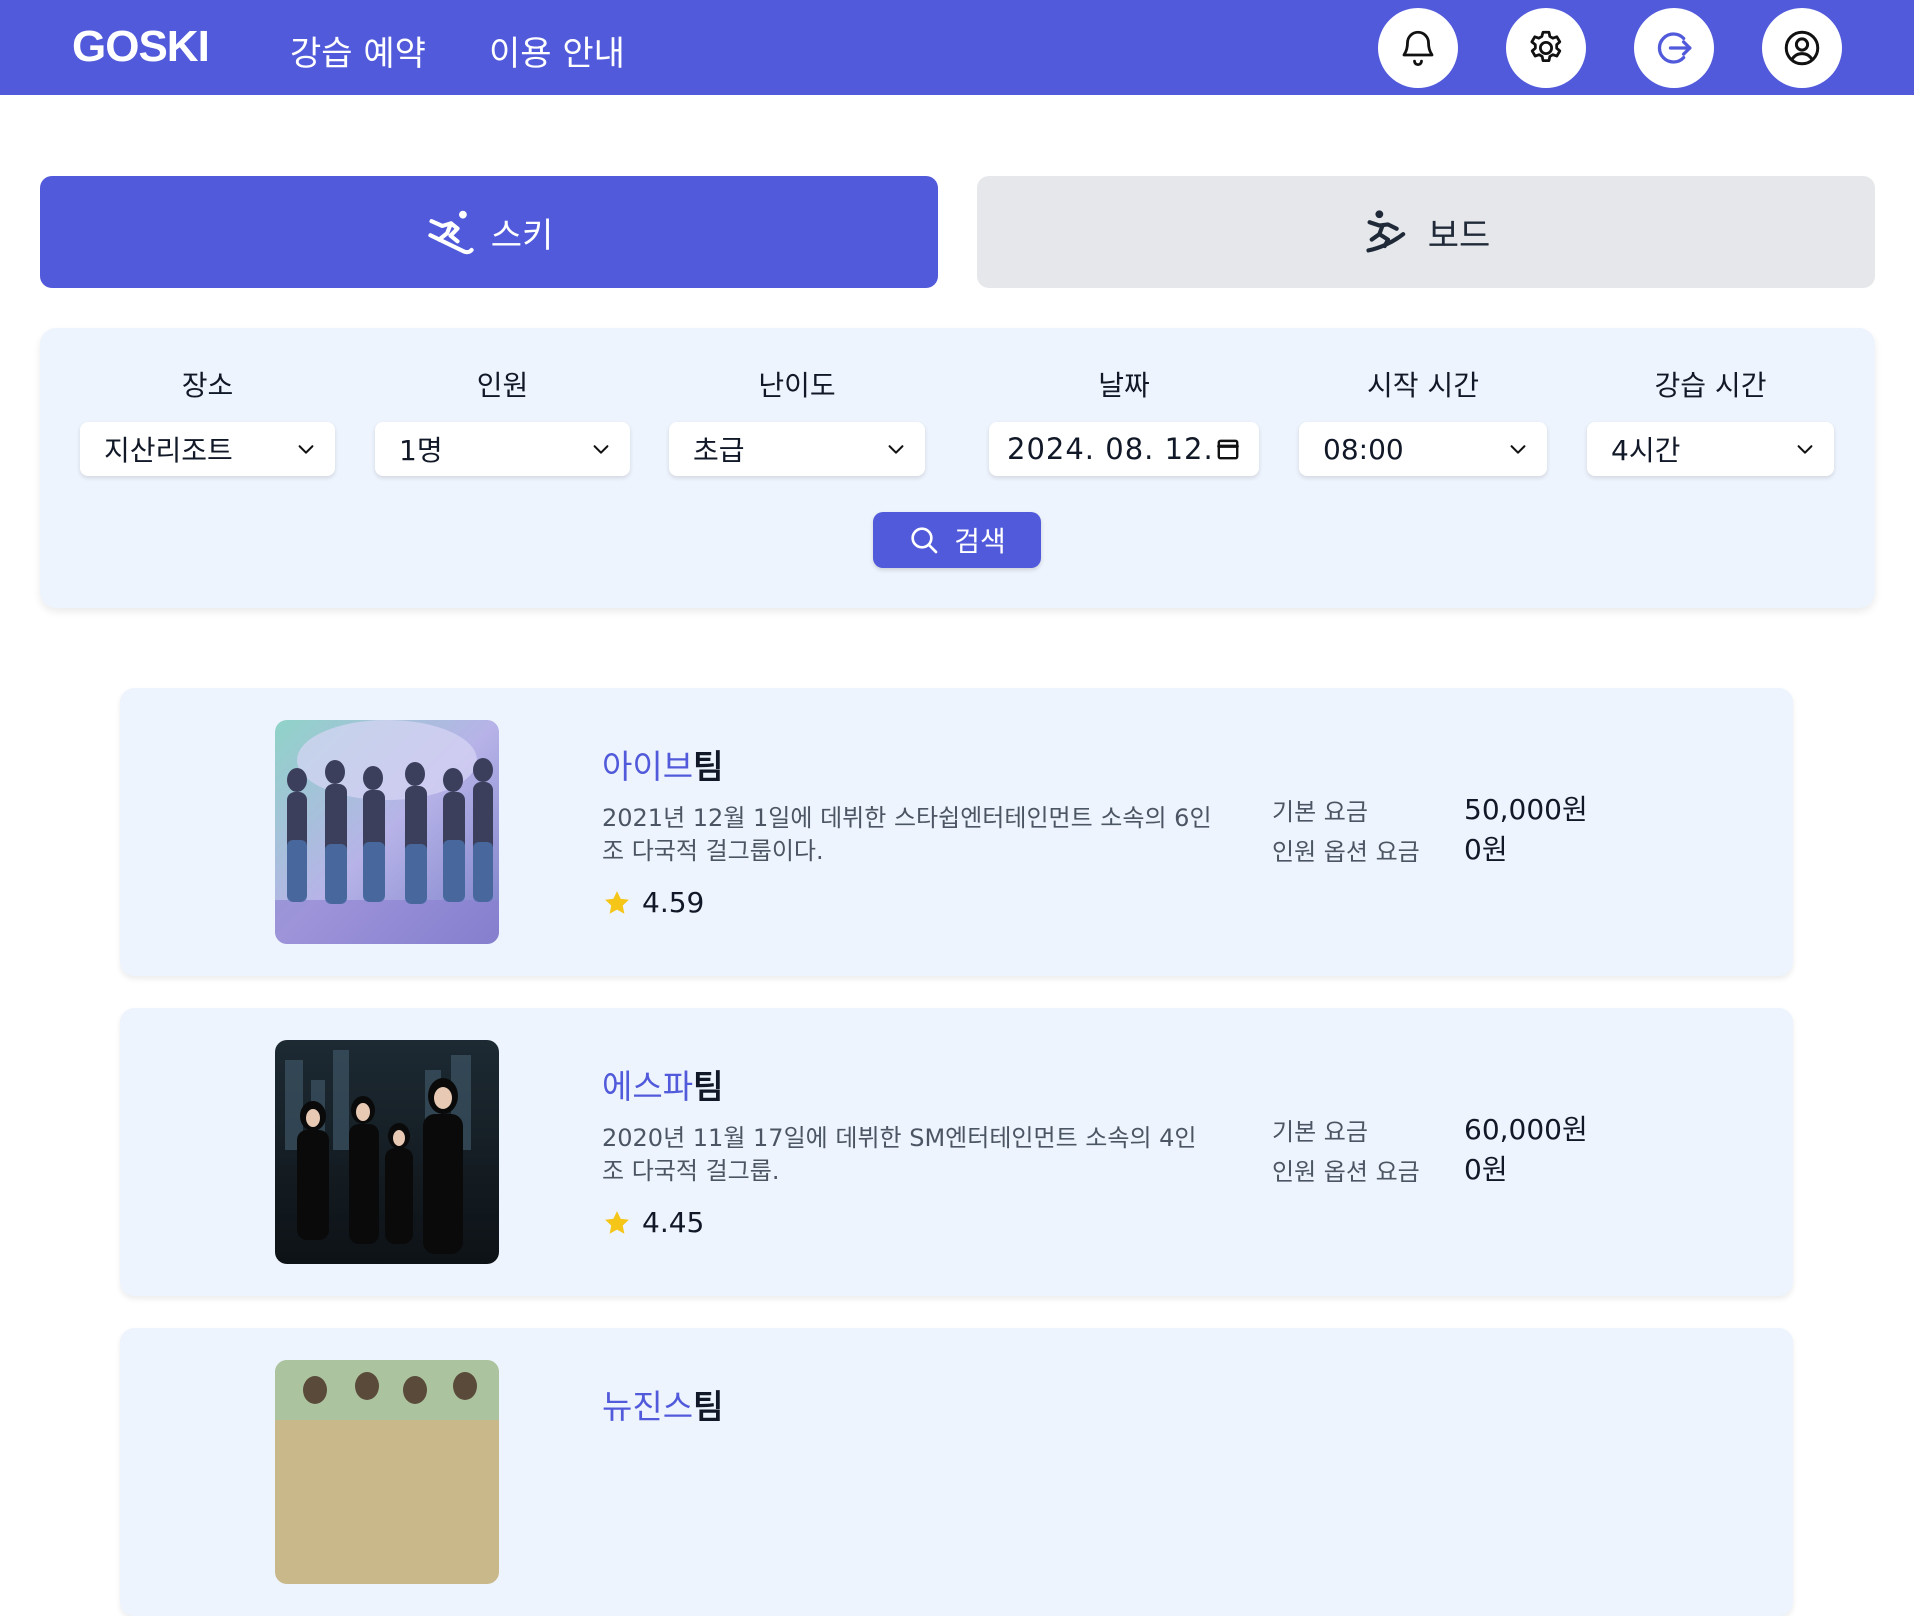  I want to click on team-rating: 4.45, so click(653, 1222).